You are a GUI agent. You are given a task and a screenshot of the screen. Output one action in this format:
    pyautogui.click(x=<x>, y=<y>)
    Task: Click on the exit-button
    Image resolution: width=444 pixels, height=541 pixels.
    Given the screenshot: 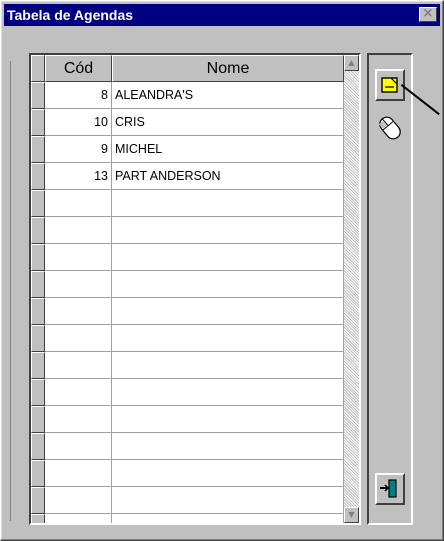 What is the action you would take?
    pyautogui.click(x=390, y=489)
    